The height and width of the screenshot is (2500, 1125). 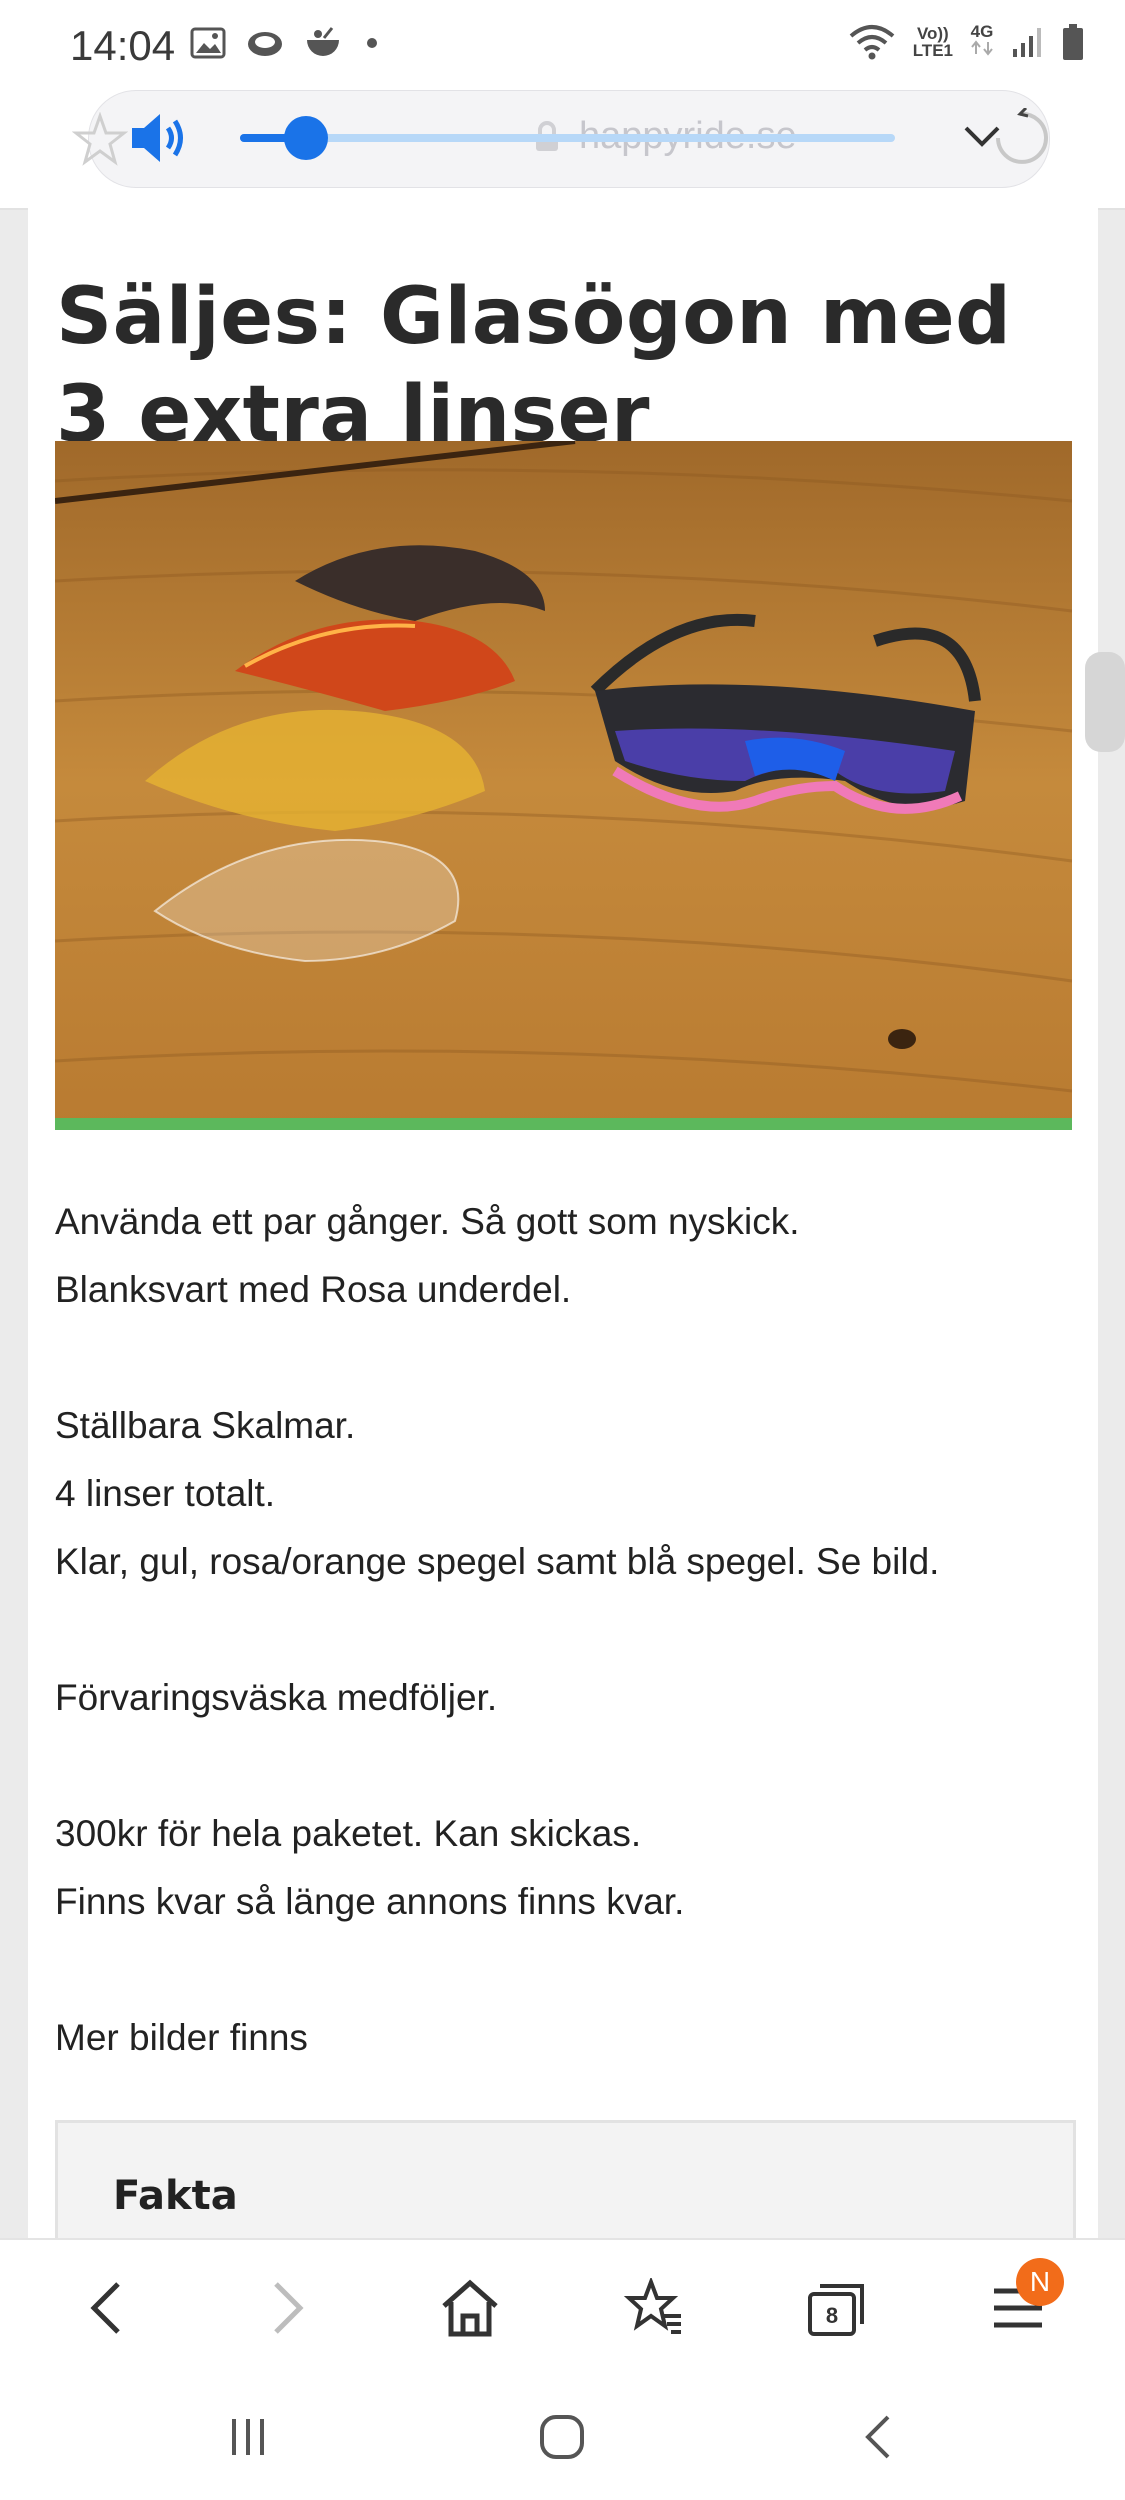 I want to click on notification-badge: N, so click(x=1040, y=2282).